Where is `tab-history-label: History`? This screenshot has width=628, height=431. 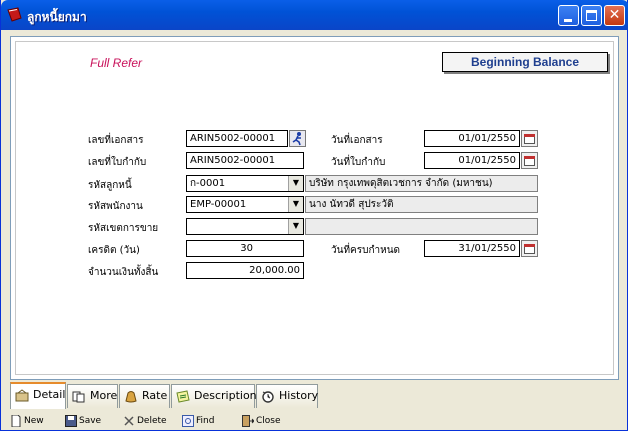 tab-history-label: History is located at coordinates (299, 395).